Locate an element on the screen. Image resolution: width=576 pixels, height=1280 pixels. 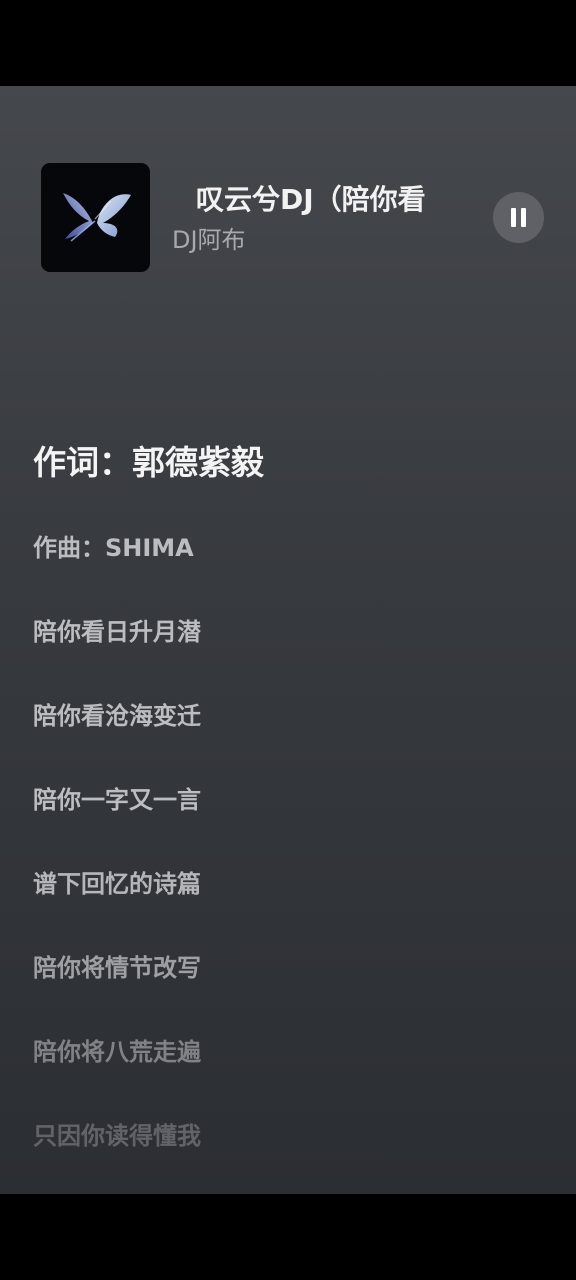
lyric-line: 陪你一字又一言 is located at coordinates (117, 800).